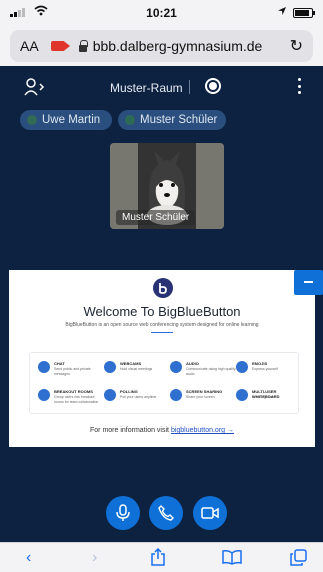  I want to click on camera-recording-icon, so click(60, 46).